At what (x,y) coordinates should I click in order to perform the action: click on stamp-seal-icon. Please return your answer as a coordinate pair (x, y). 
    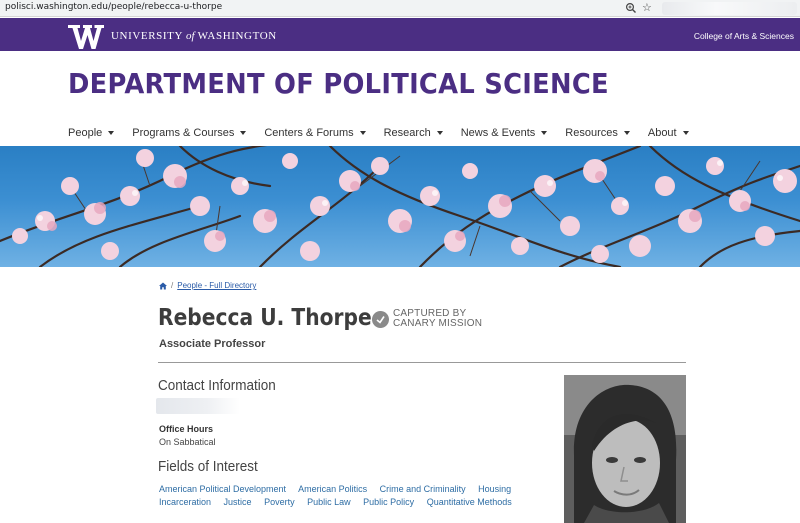
    Looking at the image, I should click on (380, 319).